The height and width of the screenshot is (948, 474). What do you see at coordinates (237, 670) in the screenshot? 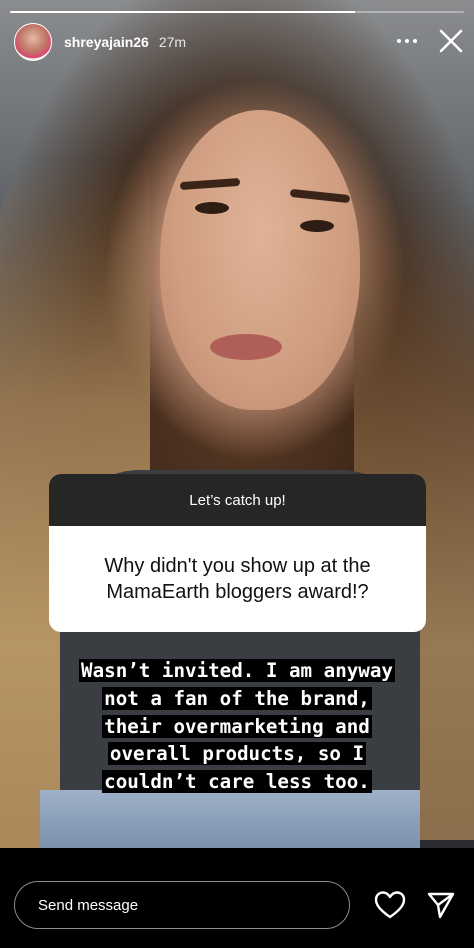
I see `caption-line: Wasn’t invited. I am anyway` at bounding box center [237, 670].